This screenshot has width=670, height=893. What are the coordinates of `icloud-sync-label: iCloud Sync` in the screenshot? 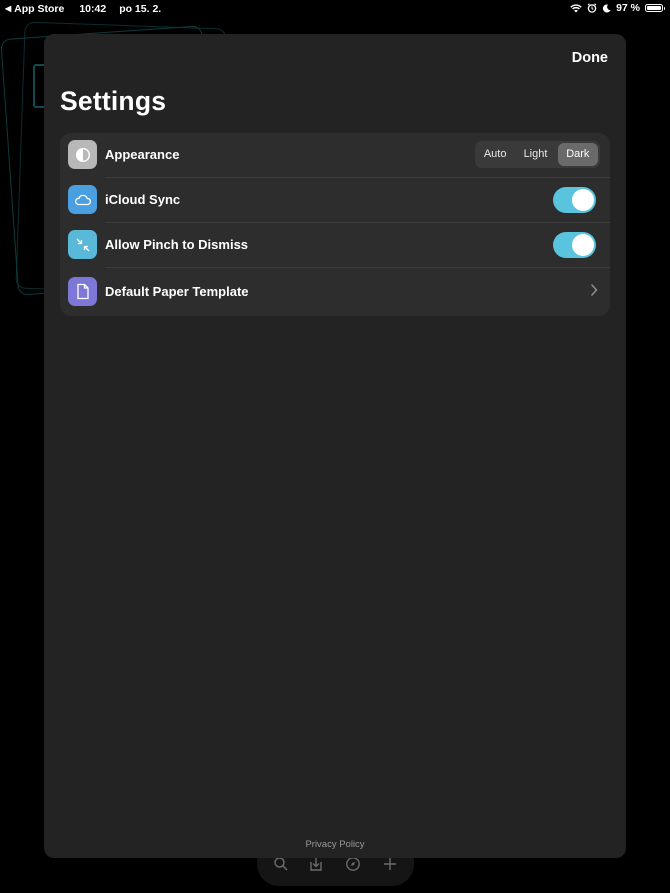 It's located at (143, 199).